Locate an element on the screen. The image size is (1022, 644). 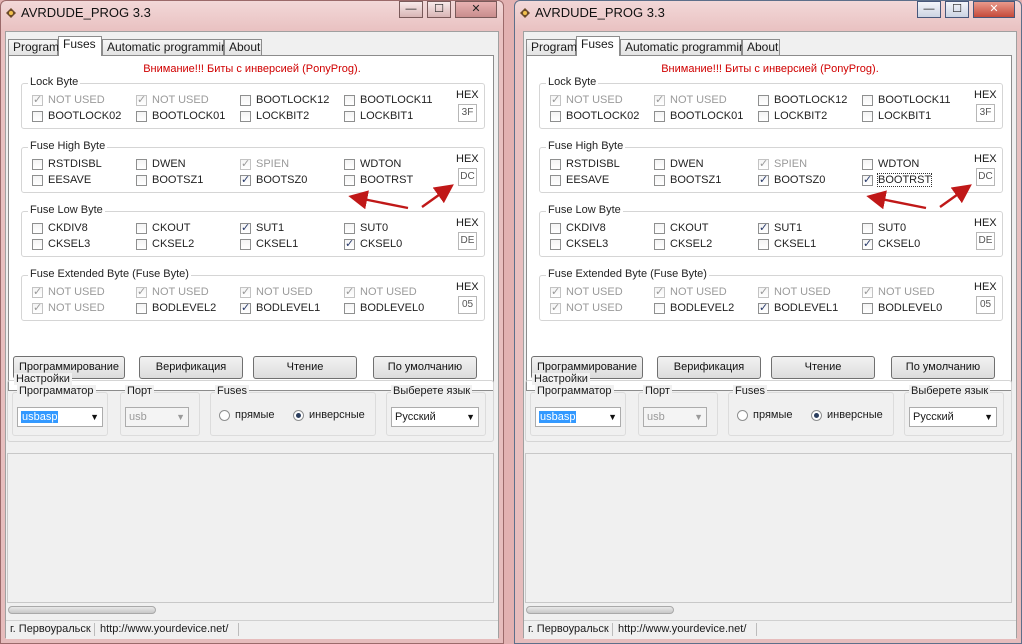
dropdown-arrow-icon: ▼ is located at coordinates (988, 417).